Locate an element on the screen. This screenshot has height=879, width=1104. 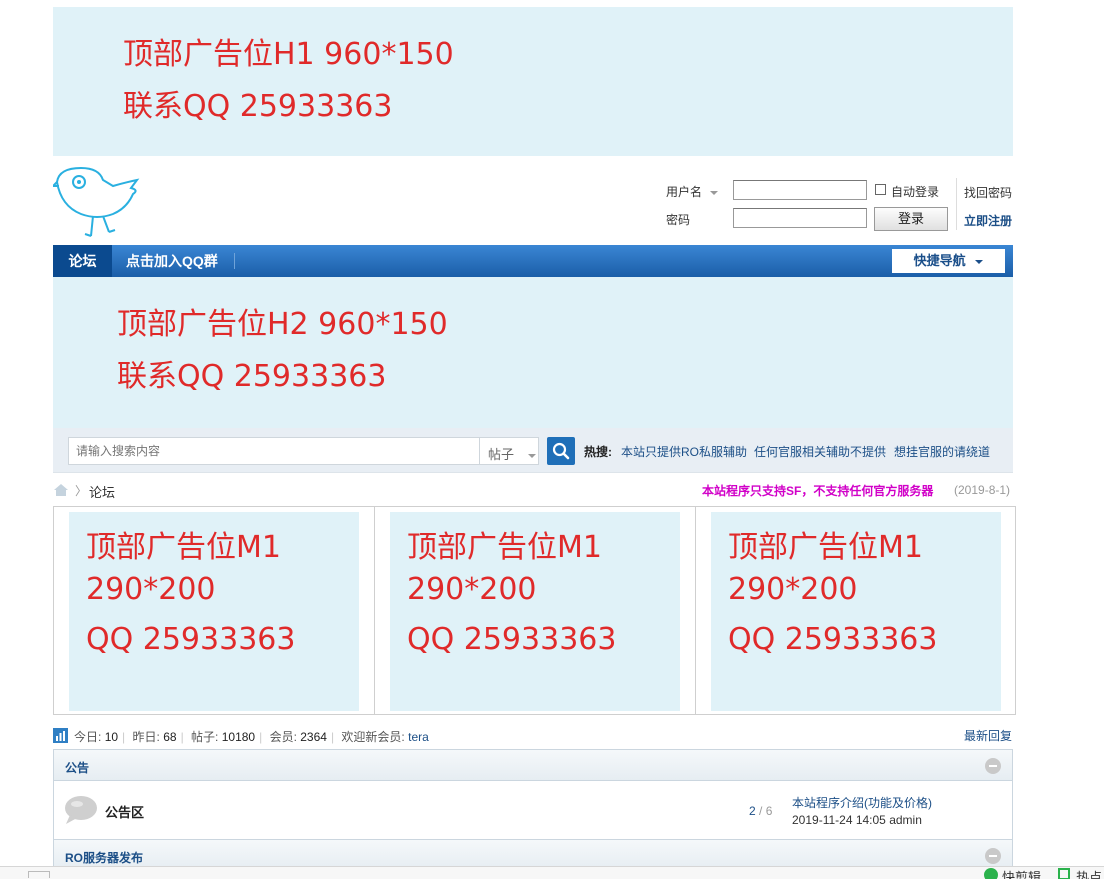
stat-today-value: 10 is located at coordinates (111, 737).